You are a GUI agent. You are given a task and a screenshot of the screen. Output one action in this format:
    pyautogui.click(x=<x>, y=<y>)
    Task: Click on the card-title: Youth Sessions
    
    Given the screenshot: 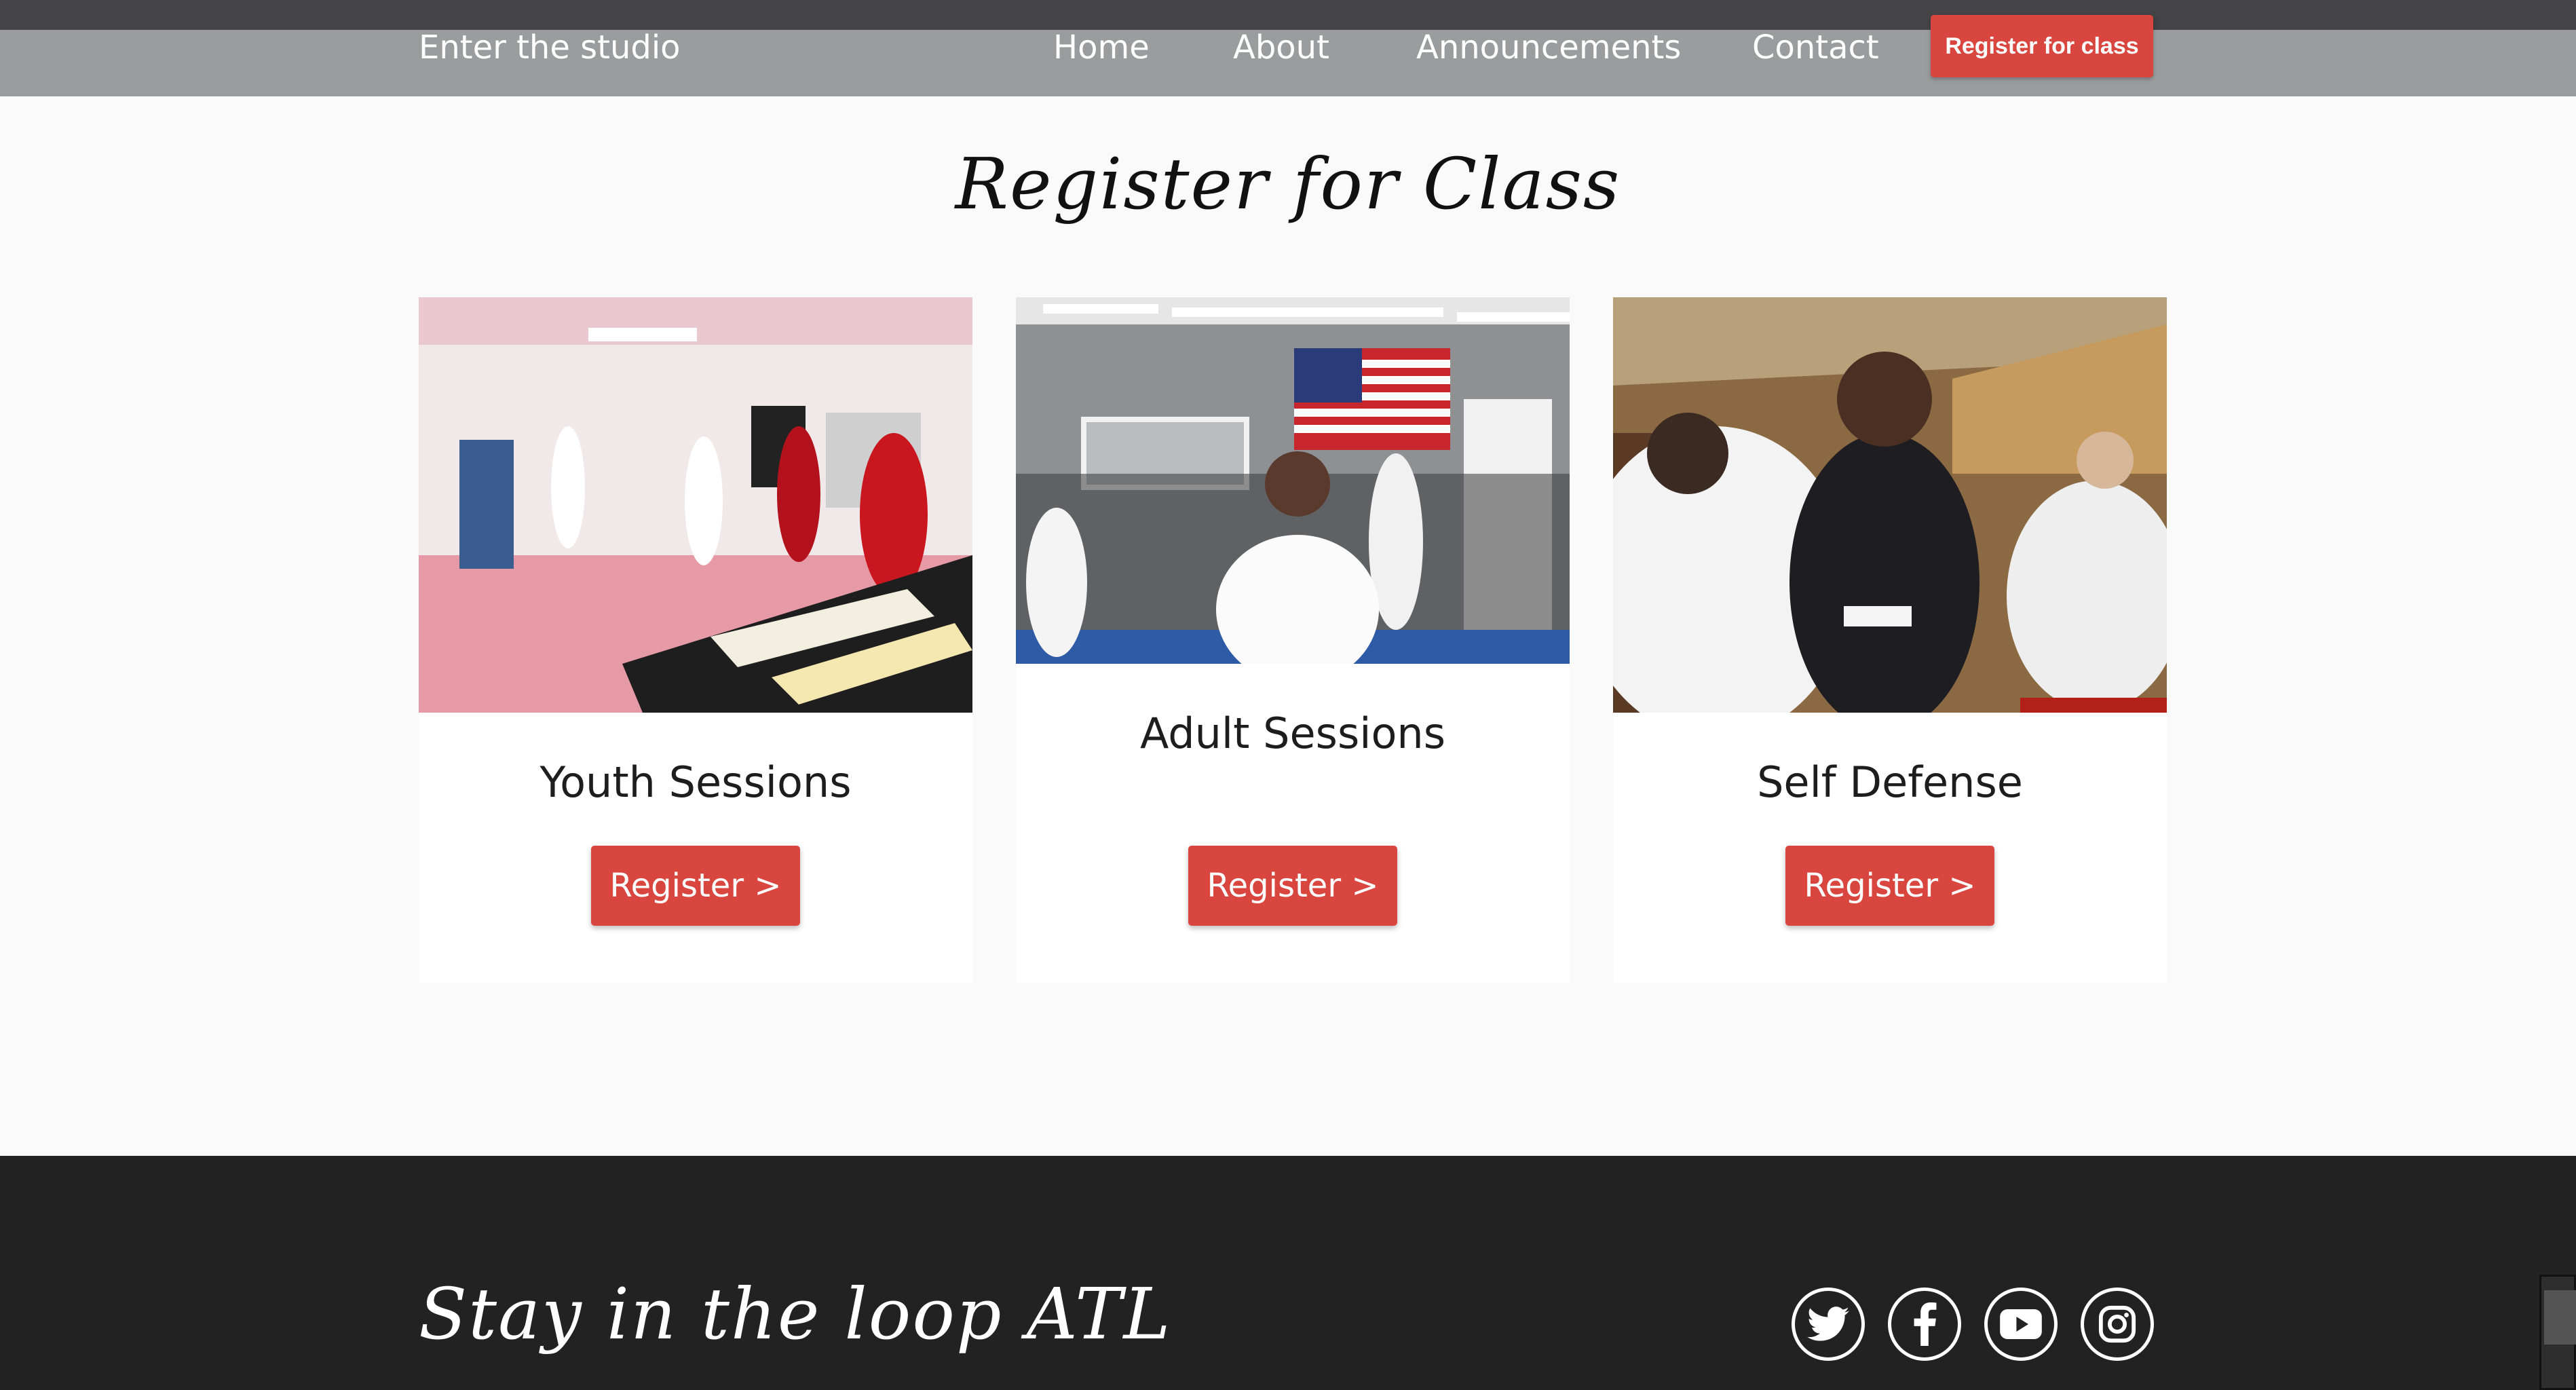 What is the action you would take?
    pyautogui.click(x=695, y=782)
    